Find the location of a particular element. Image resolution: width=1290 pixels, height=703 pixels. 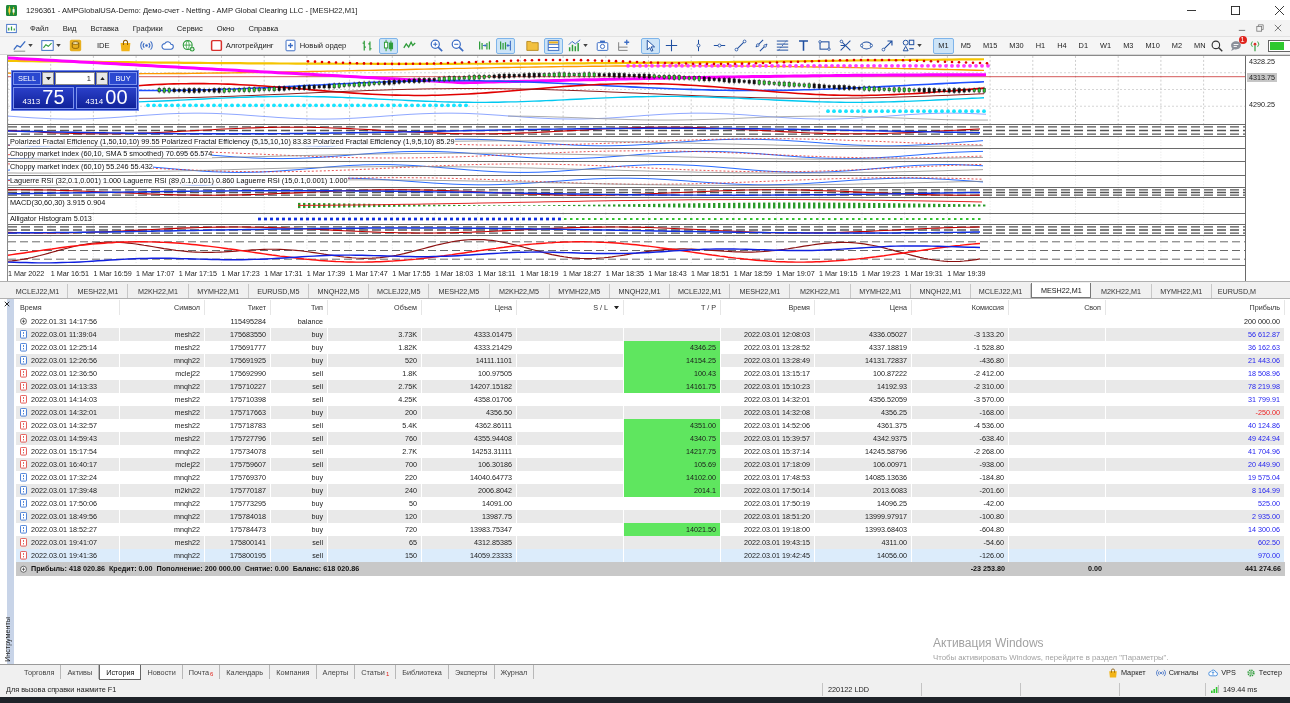

plus-grid-icon is located at coordinates (624, 45).